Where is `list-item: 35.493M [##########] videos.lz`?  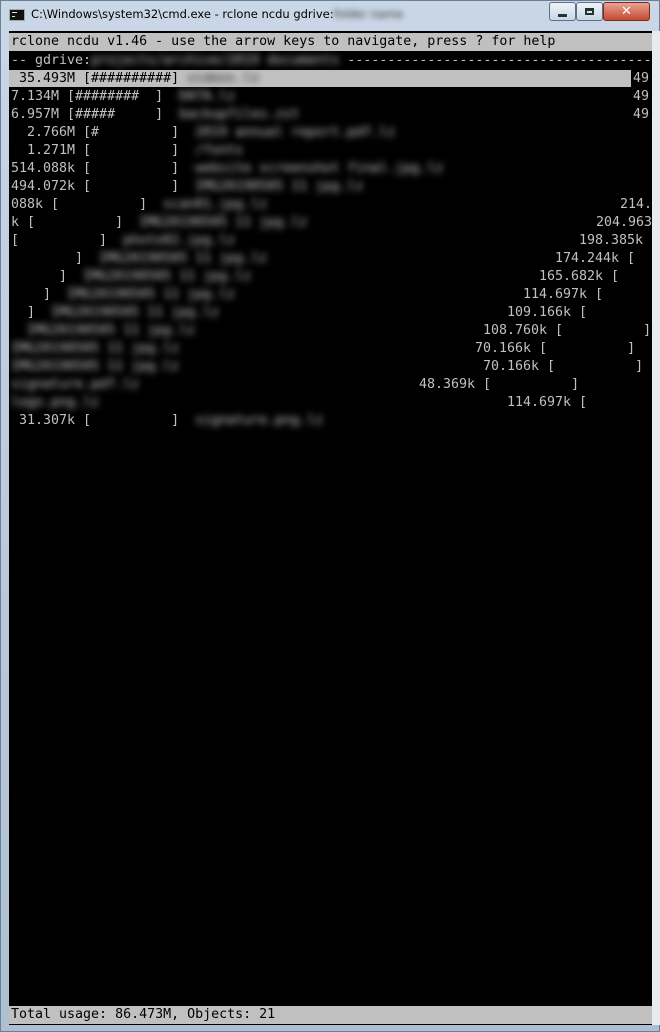
list-item: 35.493M [##########] videos.lz is located at coordinates (135, 78).